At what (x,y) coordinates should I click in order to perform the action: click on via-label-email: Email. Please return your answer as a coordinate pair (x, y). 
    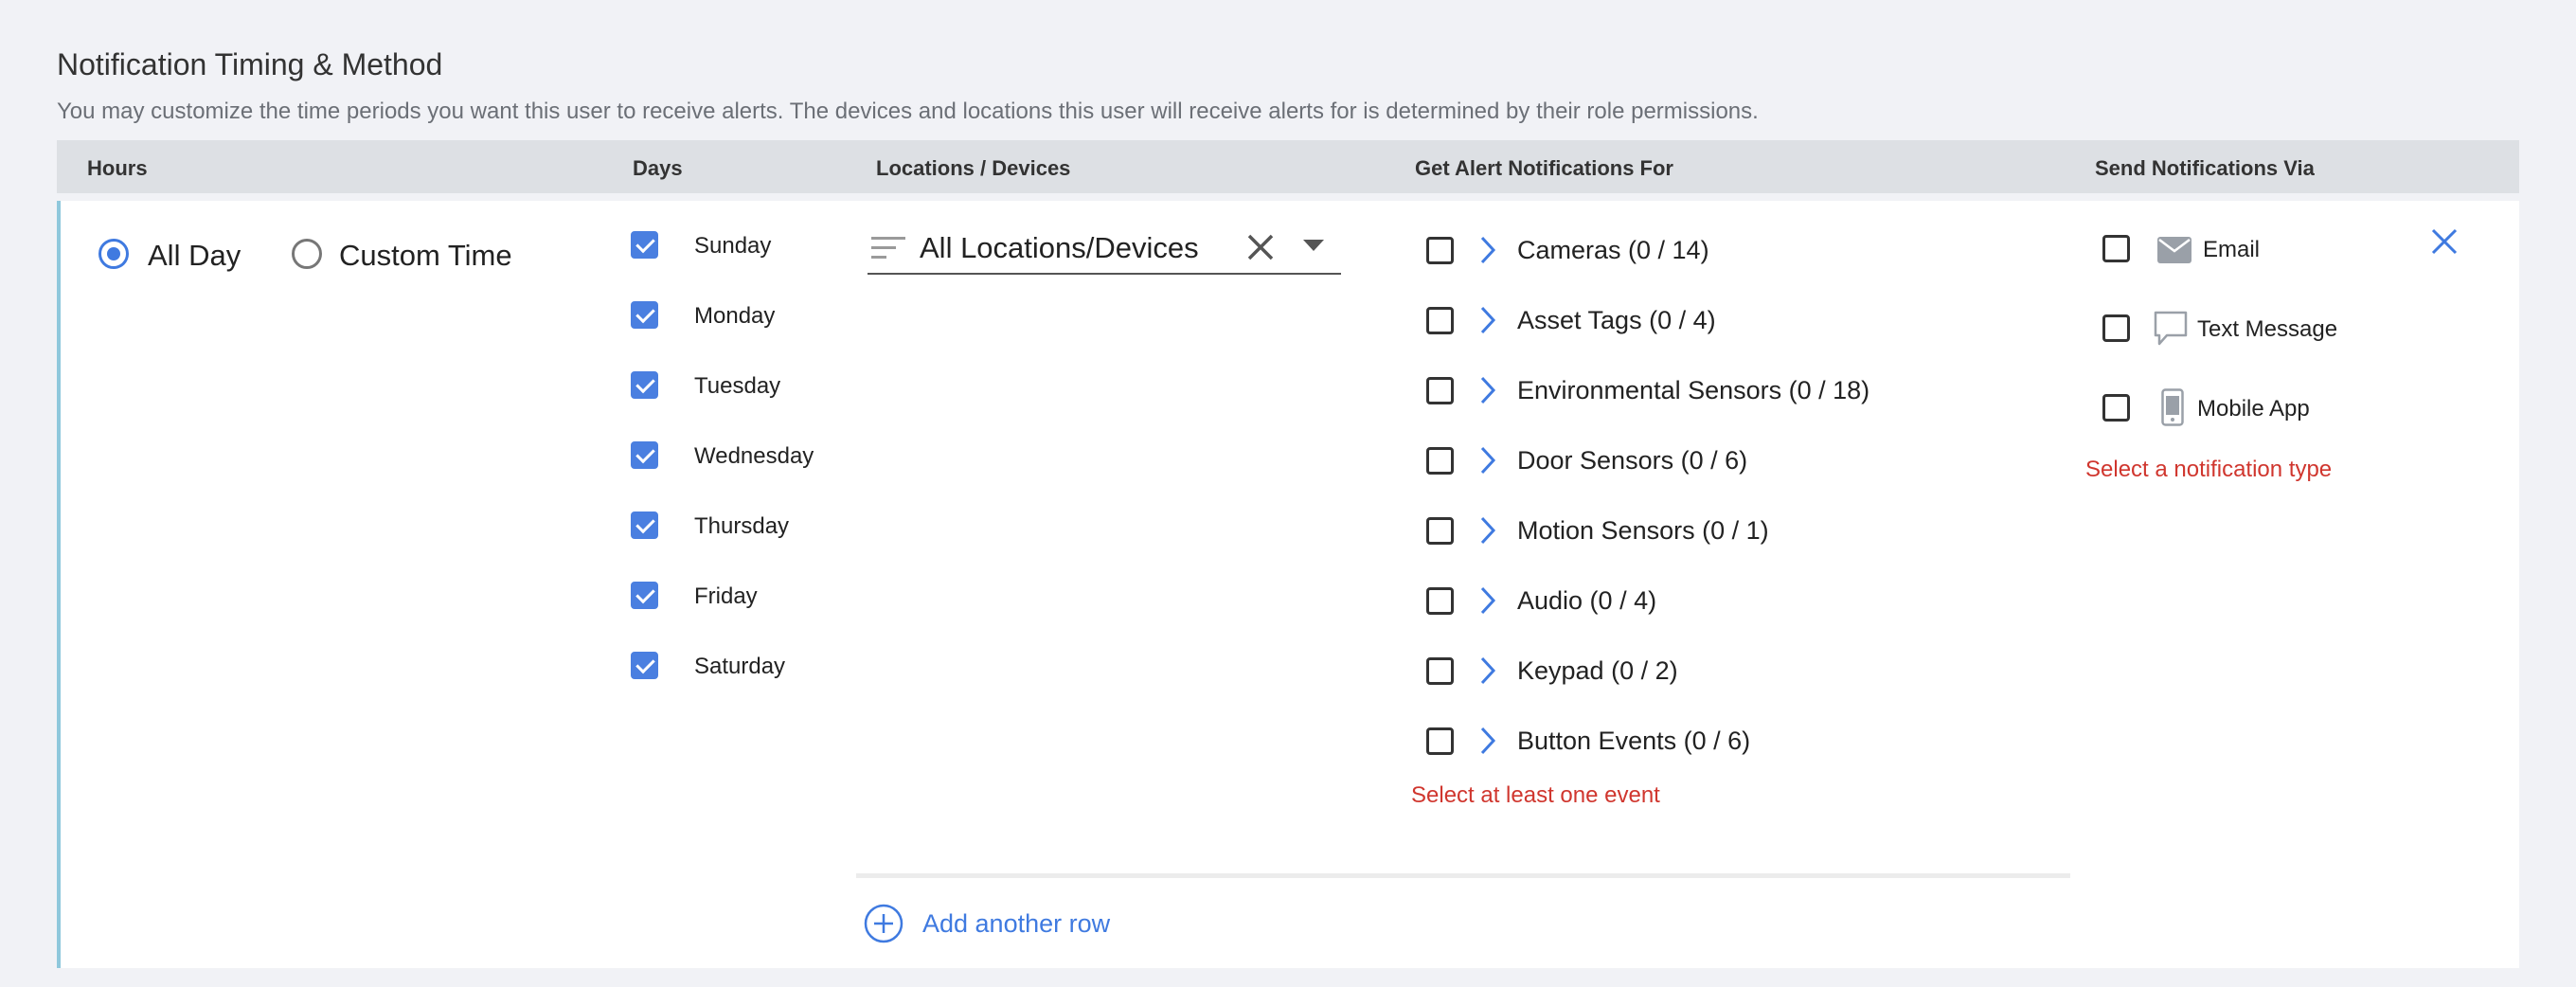
    Looking at the image, I should click on (2232, 249).